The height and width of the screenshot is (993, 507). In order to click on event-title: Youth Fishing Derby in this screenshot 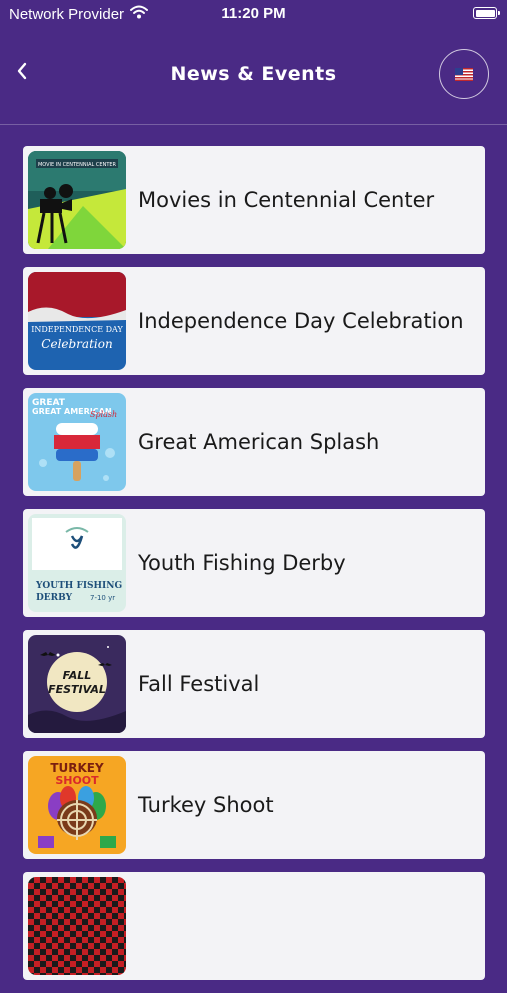, I will do `click(242, 562)`.